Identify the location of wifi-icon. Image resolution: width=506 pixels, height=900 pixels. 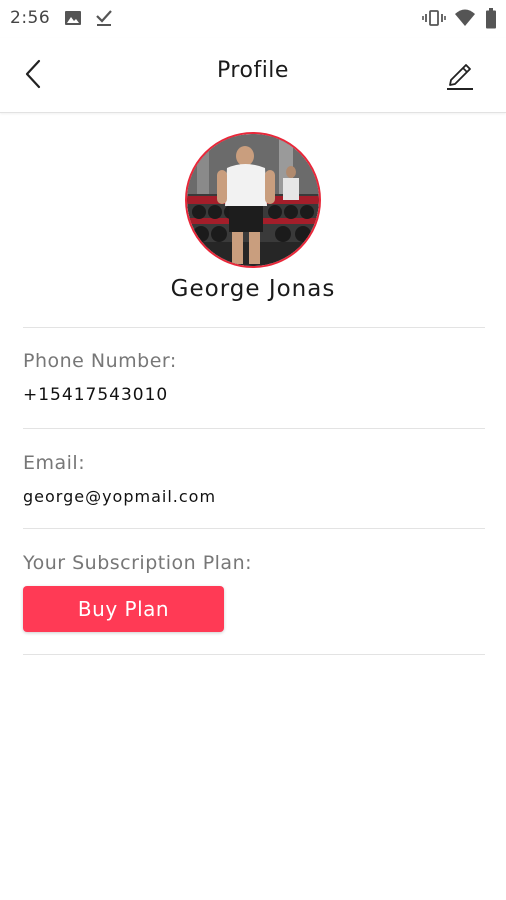
(465, 20).